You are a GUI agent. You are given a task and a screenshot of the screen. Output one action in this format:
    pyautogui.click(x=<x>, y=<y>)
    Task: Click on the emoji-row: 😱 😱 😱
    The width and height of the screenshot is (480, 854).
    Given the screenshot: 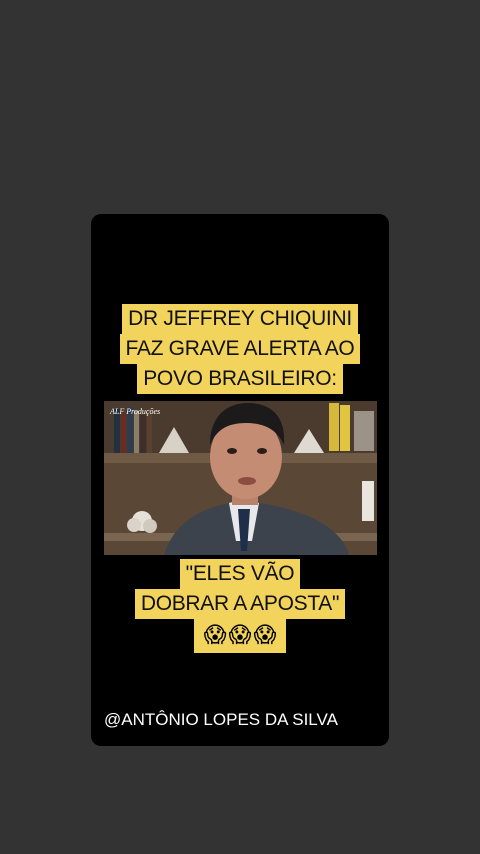 What is the action you would take?
    pyautogui.click(x=240, y=636)
    